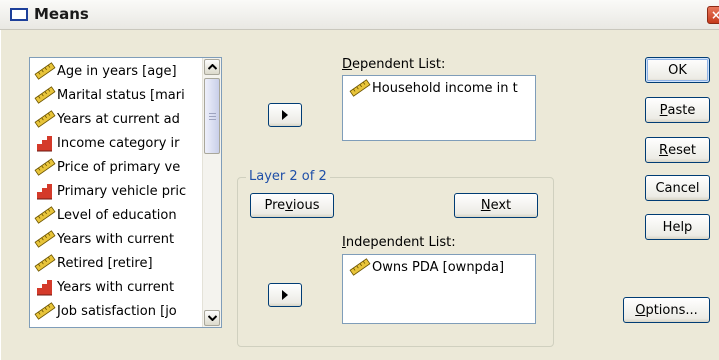  Describe the element at coordinates (211, 192) in the screenshot. I see `vertical-scrollbar` at that location.